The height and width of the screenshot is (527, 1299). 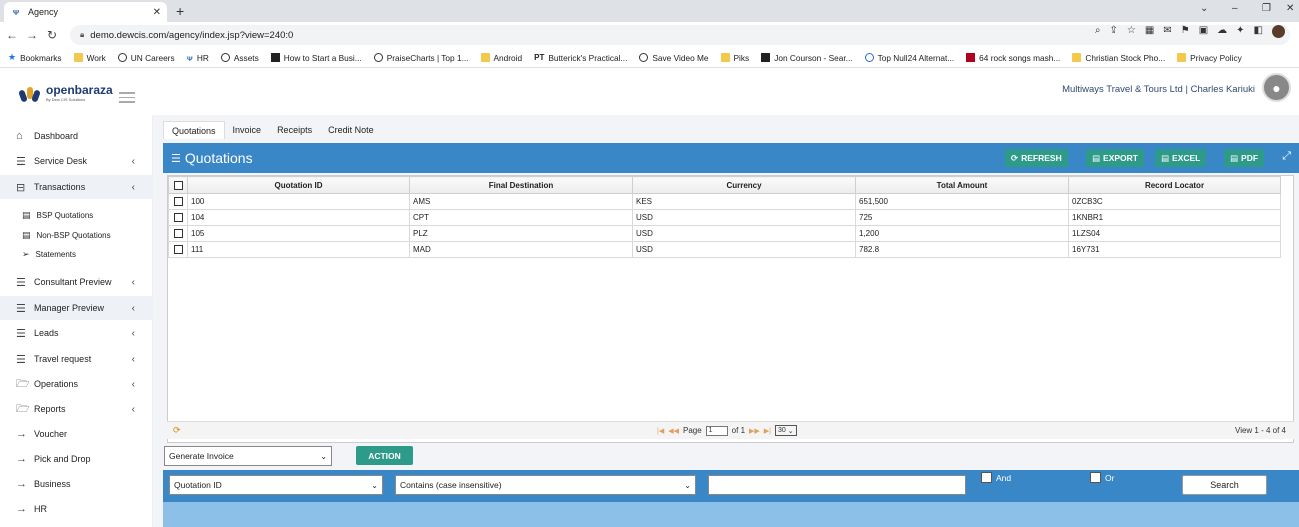 What do you see at coordinates (1240, 31) in the screenshot?
I see `puzzle-icon: ✦` at bounding box center [1240, 31].